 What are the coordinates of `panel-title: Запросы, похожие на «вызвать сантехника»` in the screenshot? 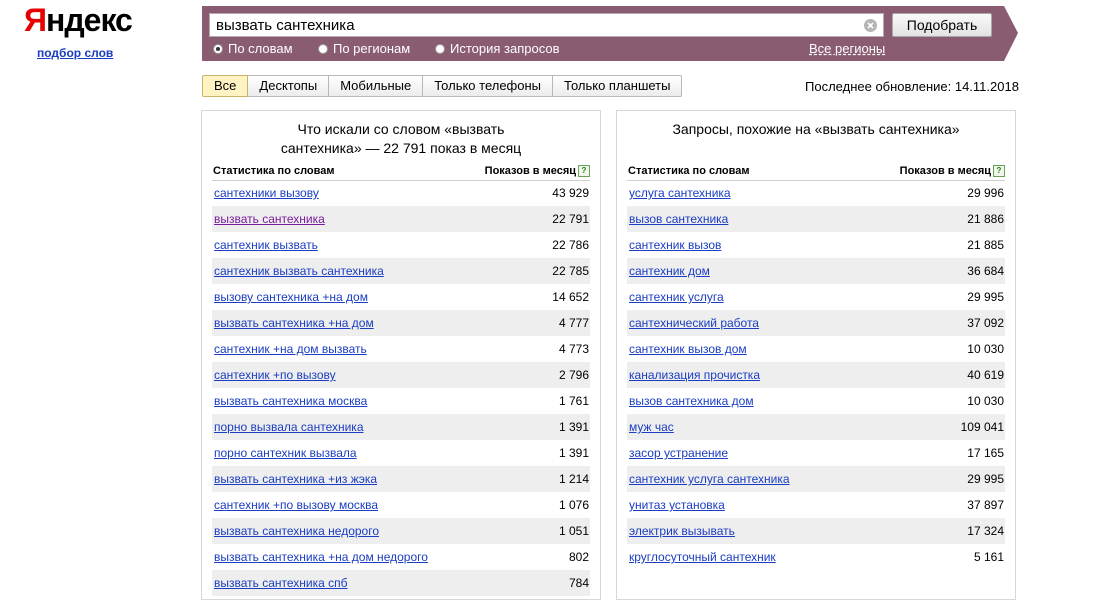 It's located at (816, 129).